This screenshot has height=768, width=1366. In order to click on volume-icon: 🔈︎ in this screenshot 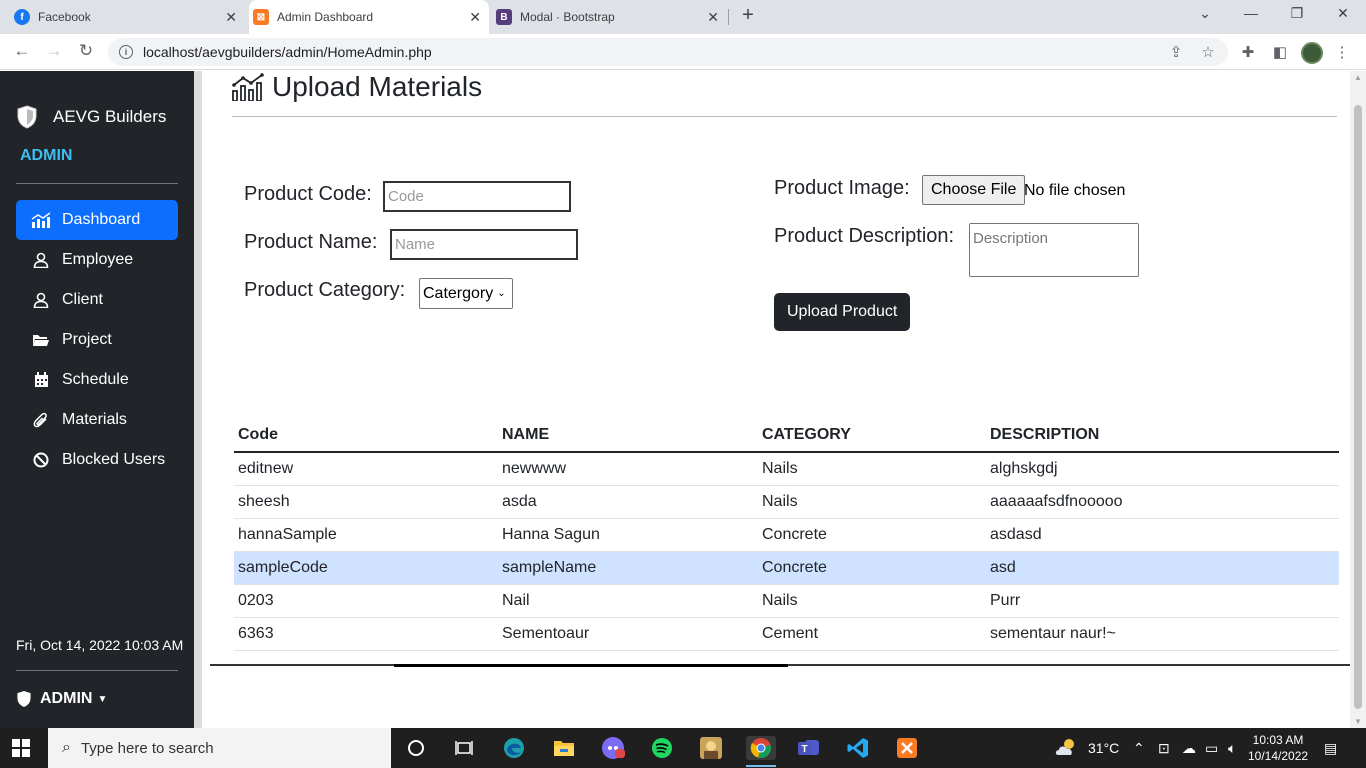, I will do `click(1232, 748)`.